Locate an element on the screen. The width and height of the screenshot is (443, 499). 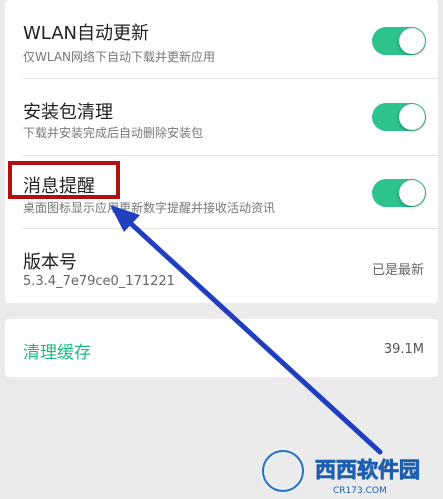
watermark-url: CR173.COM is located at coordinates (360, 491).